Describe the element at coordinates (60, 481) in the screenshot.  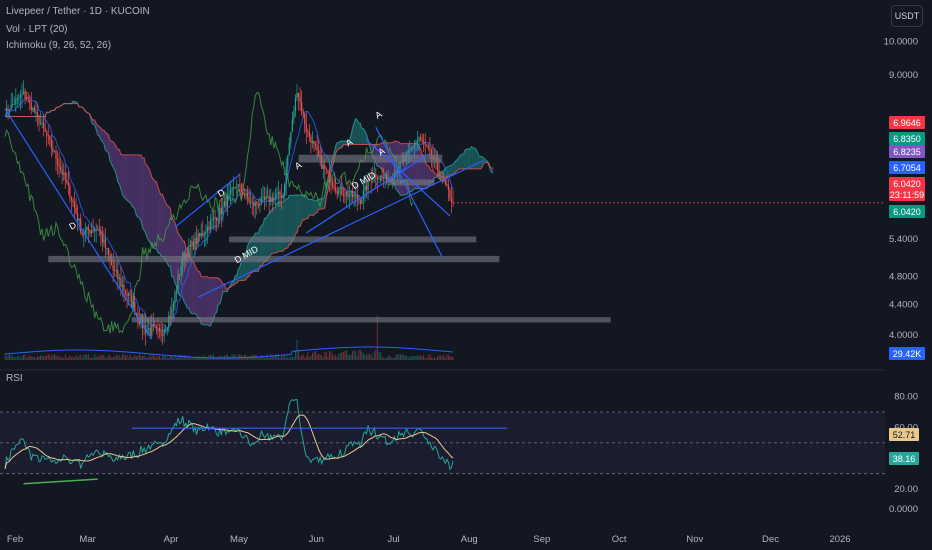
I see `rsi-support-line` at that location.